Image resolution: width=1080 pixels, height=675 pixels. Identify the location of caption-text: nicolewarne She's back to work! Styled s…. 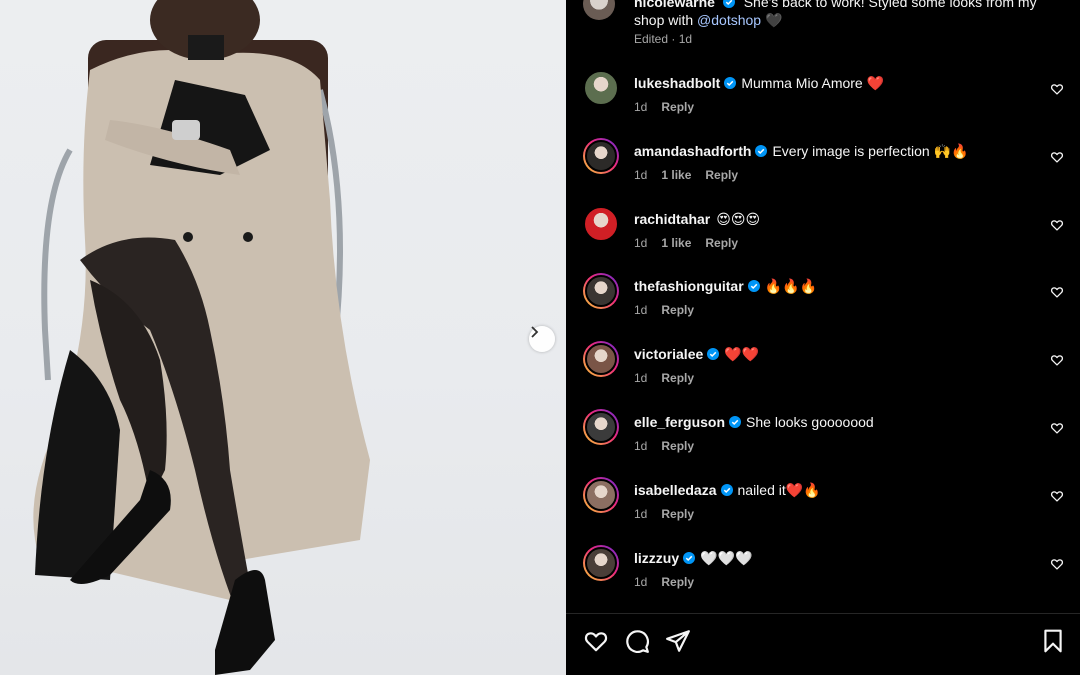
(849, 14).